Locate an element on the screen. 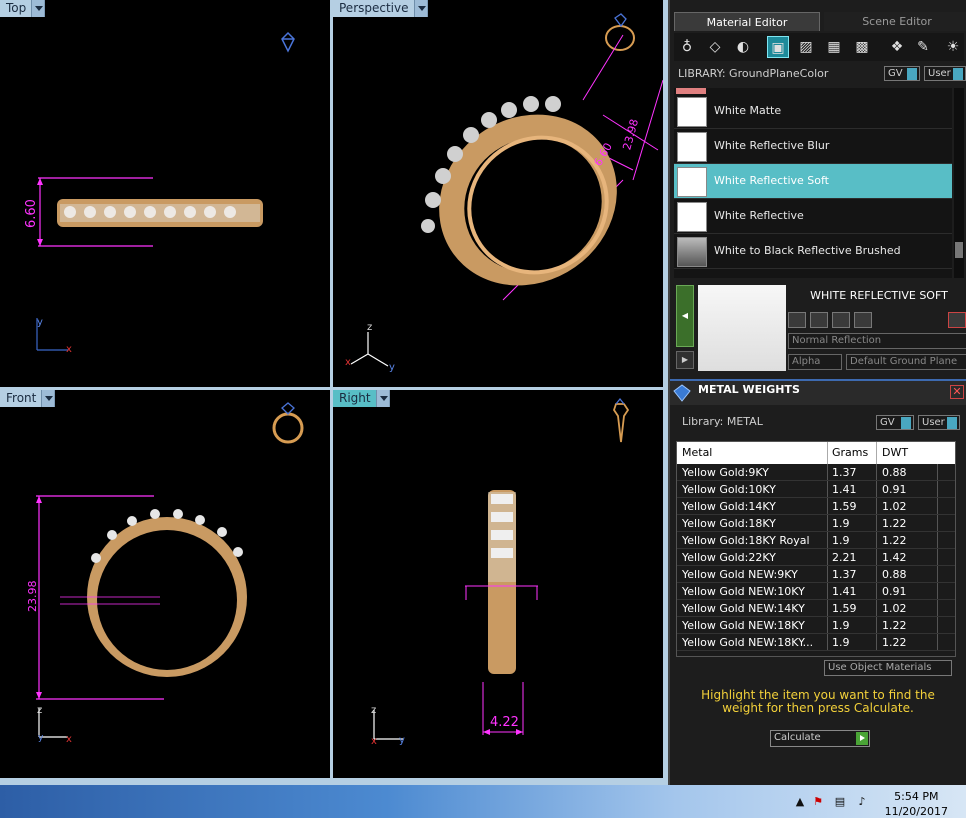  dwt-cell: 0.91 is located at coordinates (894, 591).